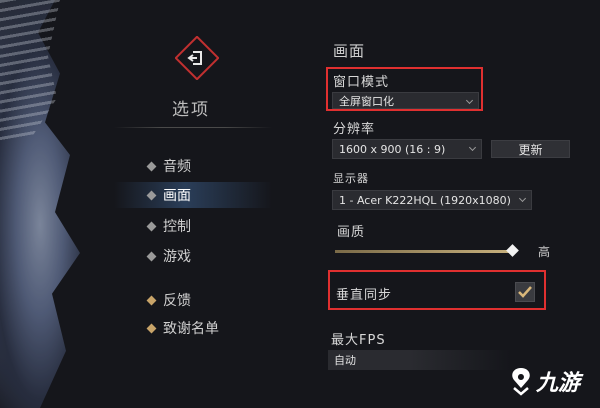 The width and height of the screenshot is (600, 408). What do you see at coordinates (30, 70) in the screenshot?
I see `background-brush-strokes` at bounding box center [30, 70].